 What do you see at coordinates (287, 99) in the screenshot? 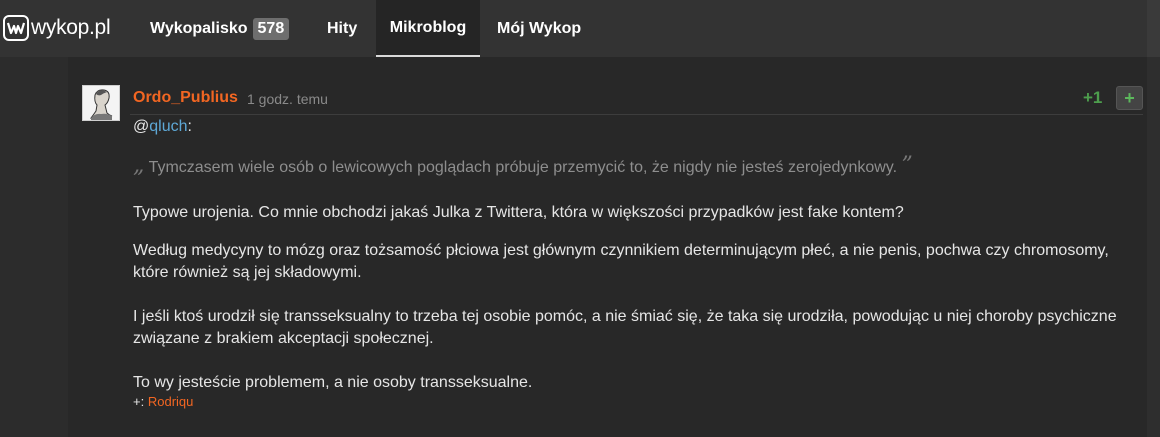
I see `post-time: 1 godz. temu` at bounding box center [287, 99].